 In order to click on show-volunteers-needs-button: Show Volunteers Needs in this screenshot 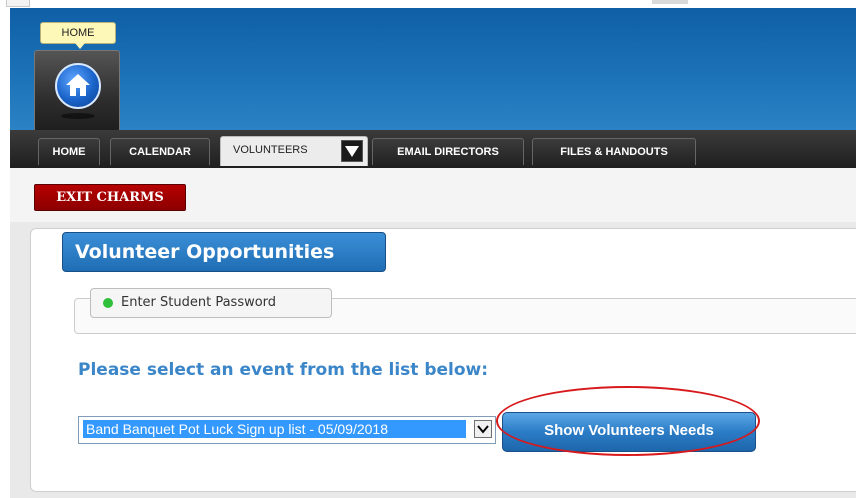, I will do `click(629, 432)`.